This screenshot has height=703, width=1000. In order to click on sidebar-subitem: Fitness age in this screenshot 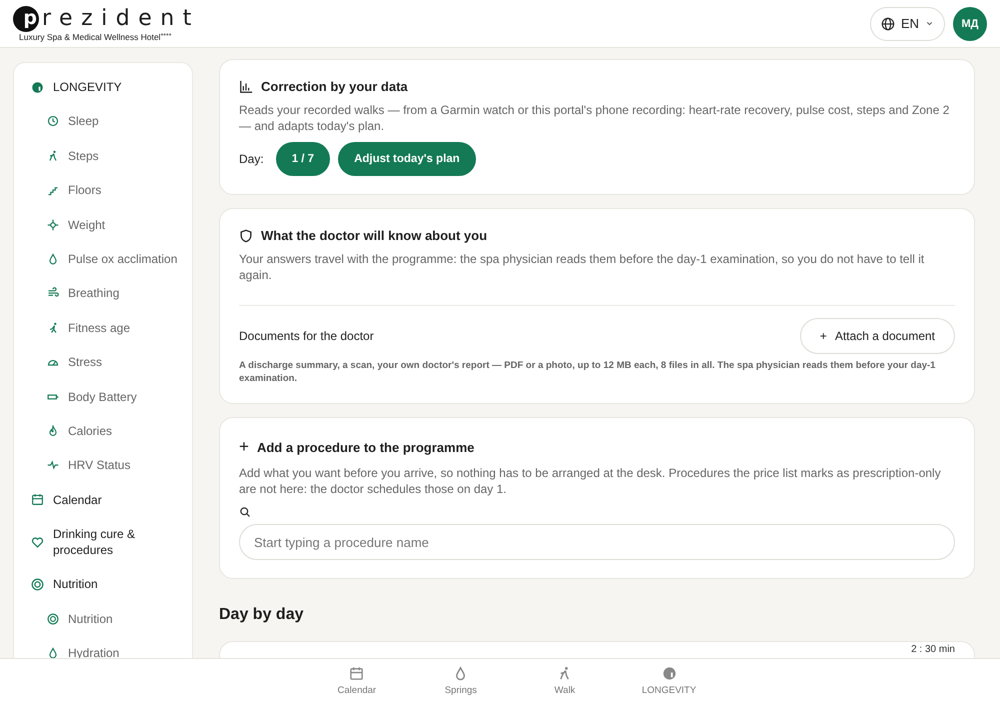, I will do `click(88, 328)`.